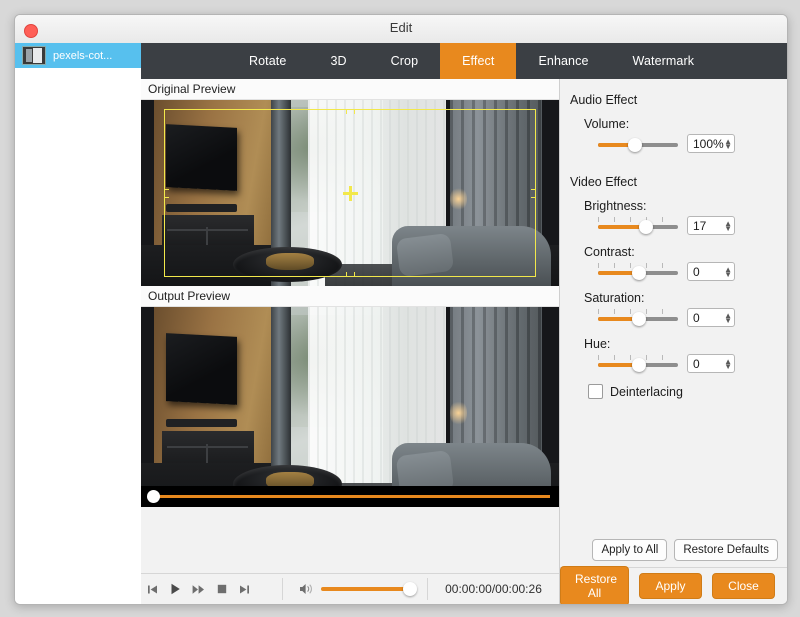 The height and width of the screenshot is (617, 800). I want to click on brightness-slider, so click(638, 225).